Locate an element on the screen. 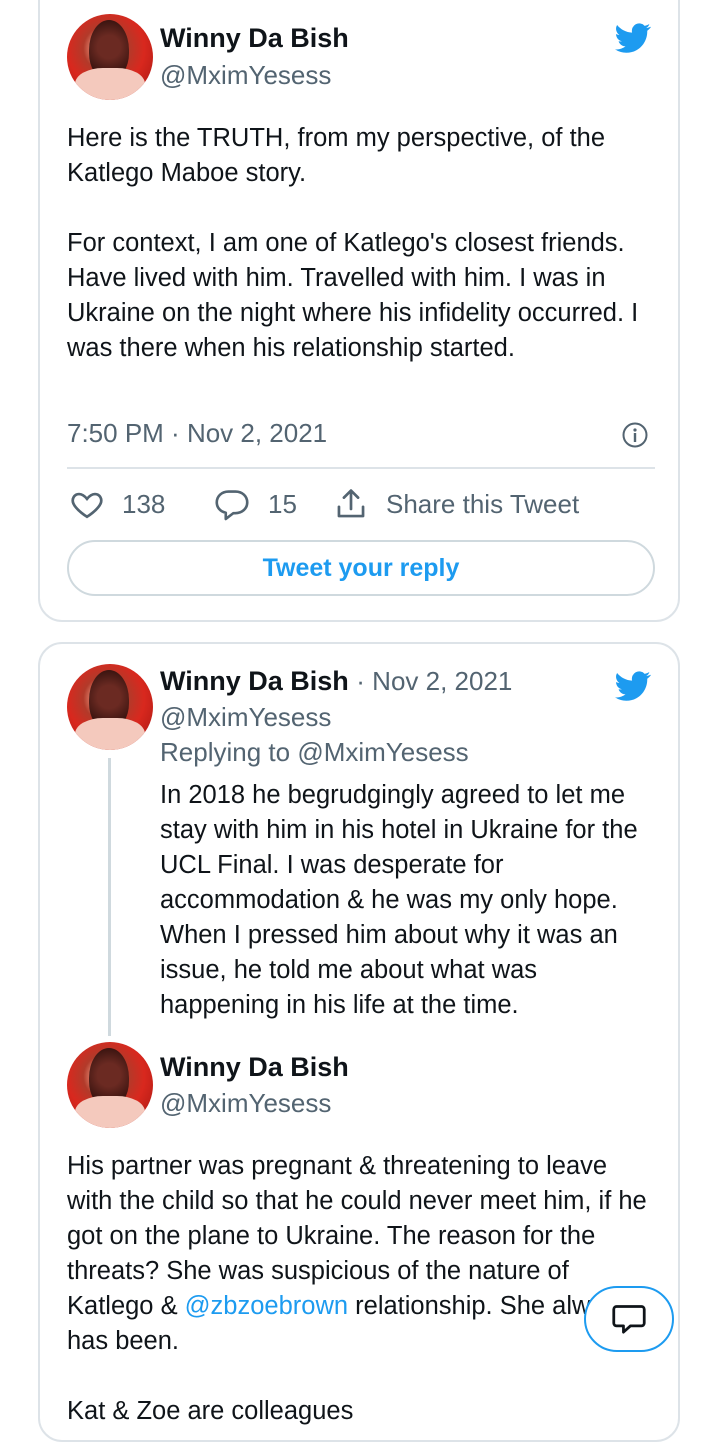  compose-reply-button is located at coordinates (629, 1319).